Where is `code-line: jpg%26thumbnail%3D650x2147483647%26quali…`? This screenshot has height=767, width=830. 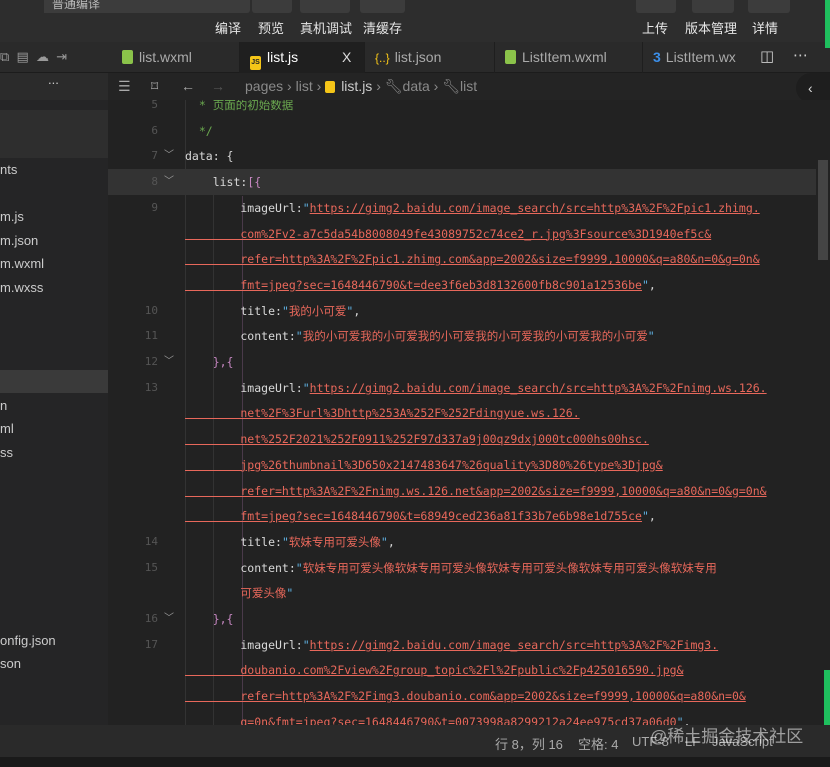
code-line: jpg%26thumbnail%3D650x2147483647%26quali… is located at coordinates (462, 465).